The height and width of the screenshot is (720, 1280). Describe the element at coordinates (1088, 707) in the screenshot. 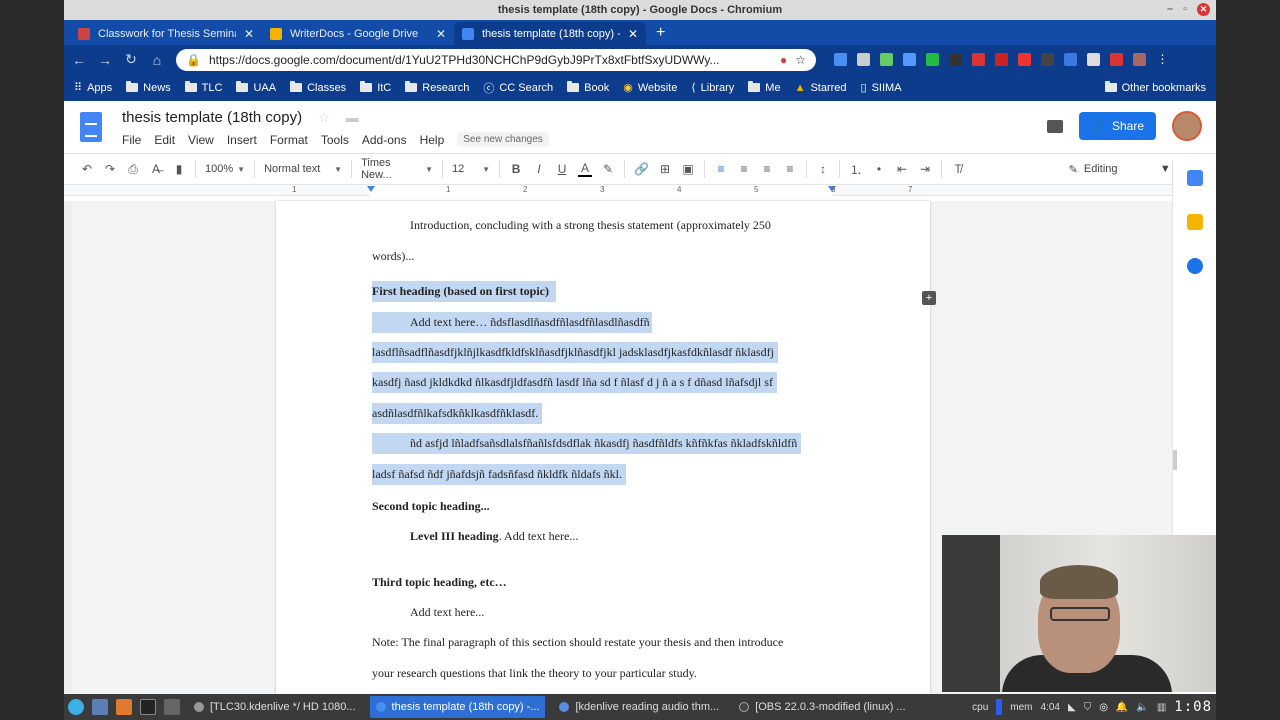

I see `shield-icon: ⛉` at that location.